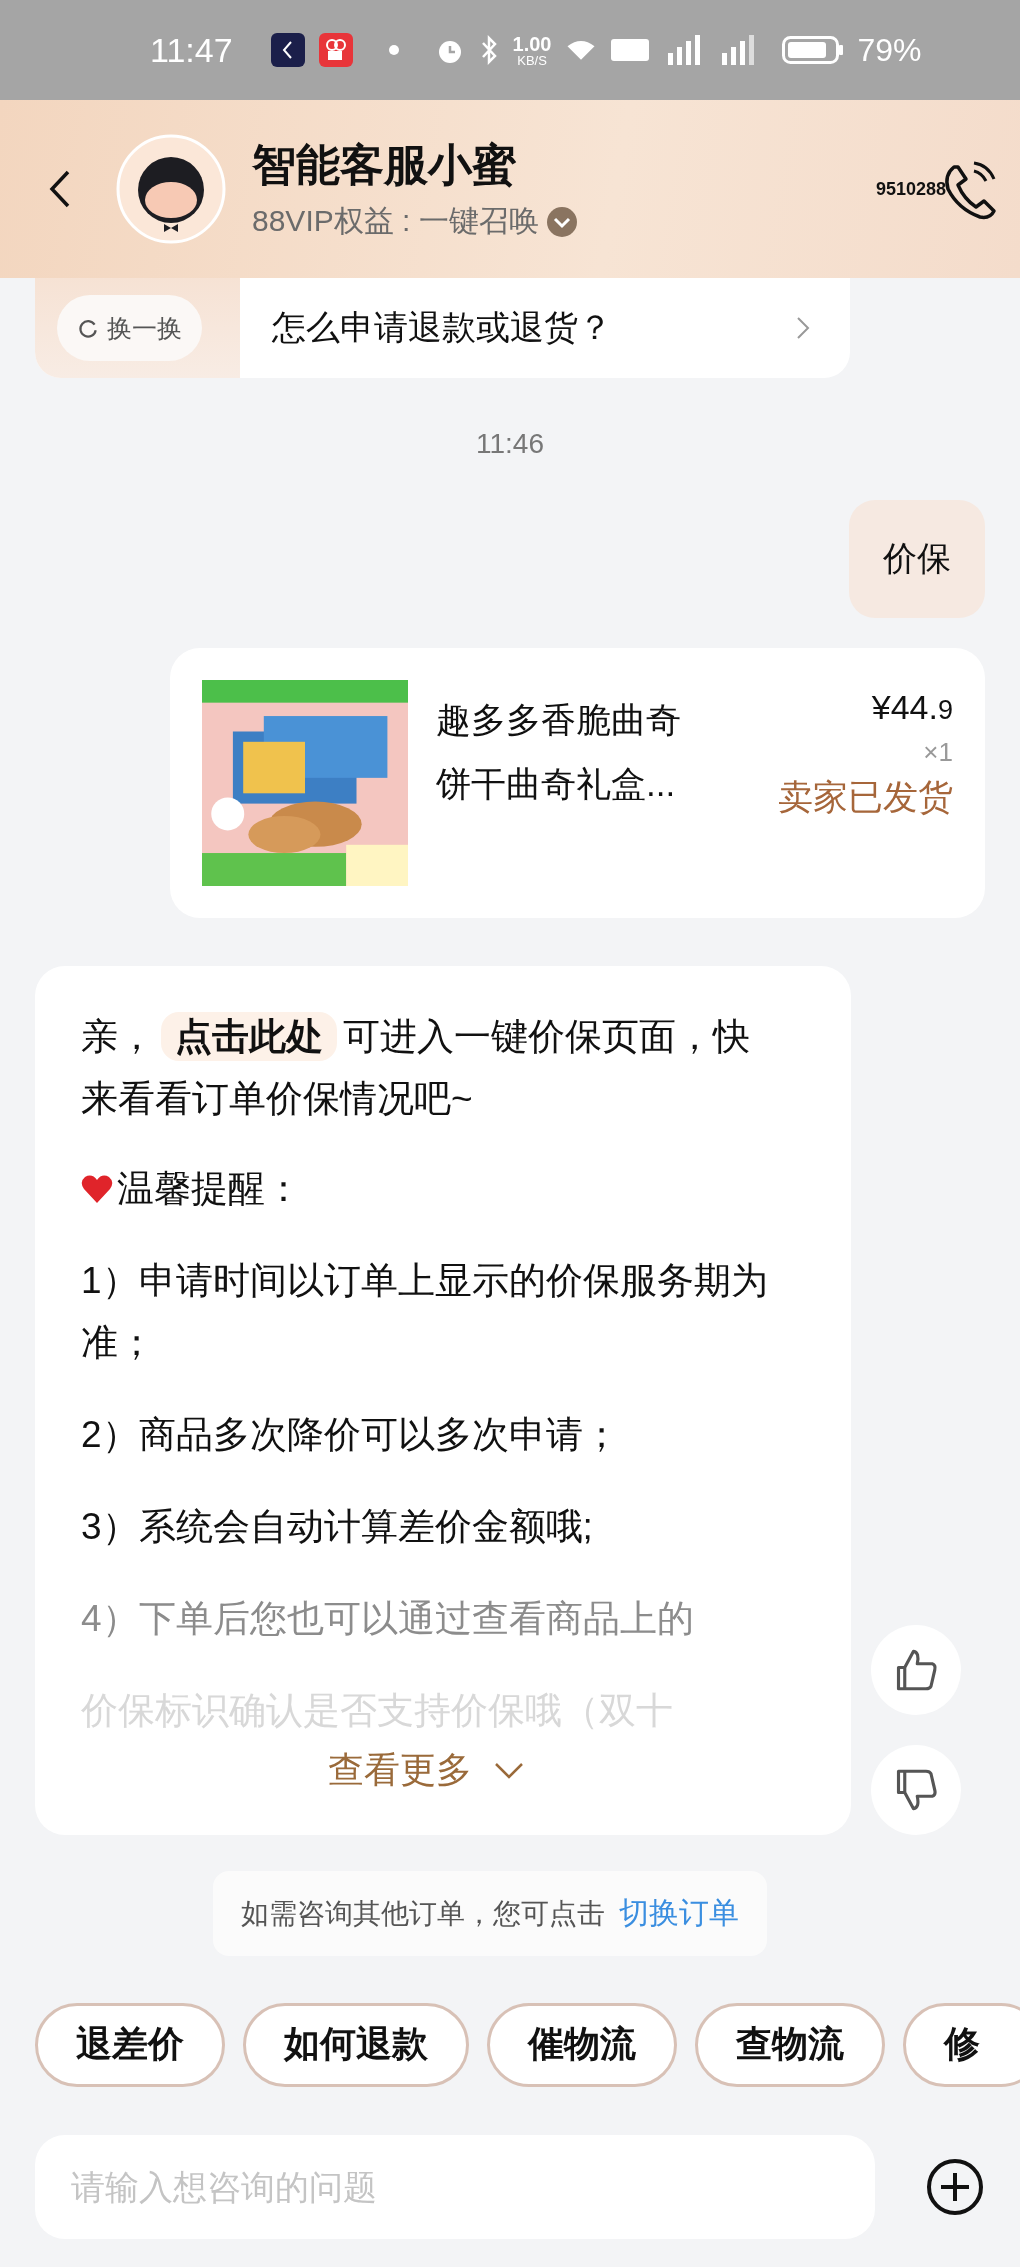  I want to click on quick-reply-chip: 催物流, so click(582, 2044).